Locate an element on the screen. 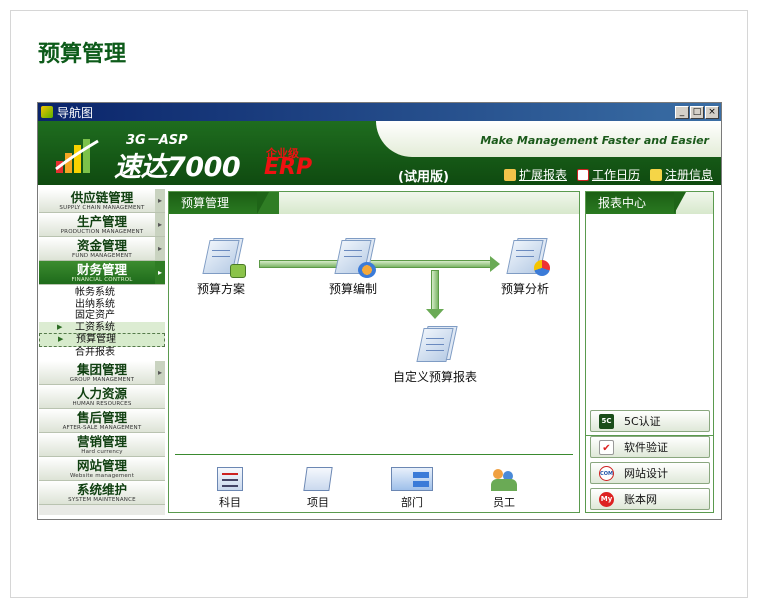 This screenshot has width=758, height=608. tool-employee: 员工 is located at coordinates (504, 488).